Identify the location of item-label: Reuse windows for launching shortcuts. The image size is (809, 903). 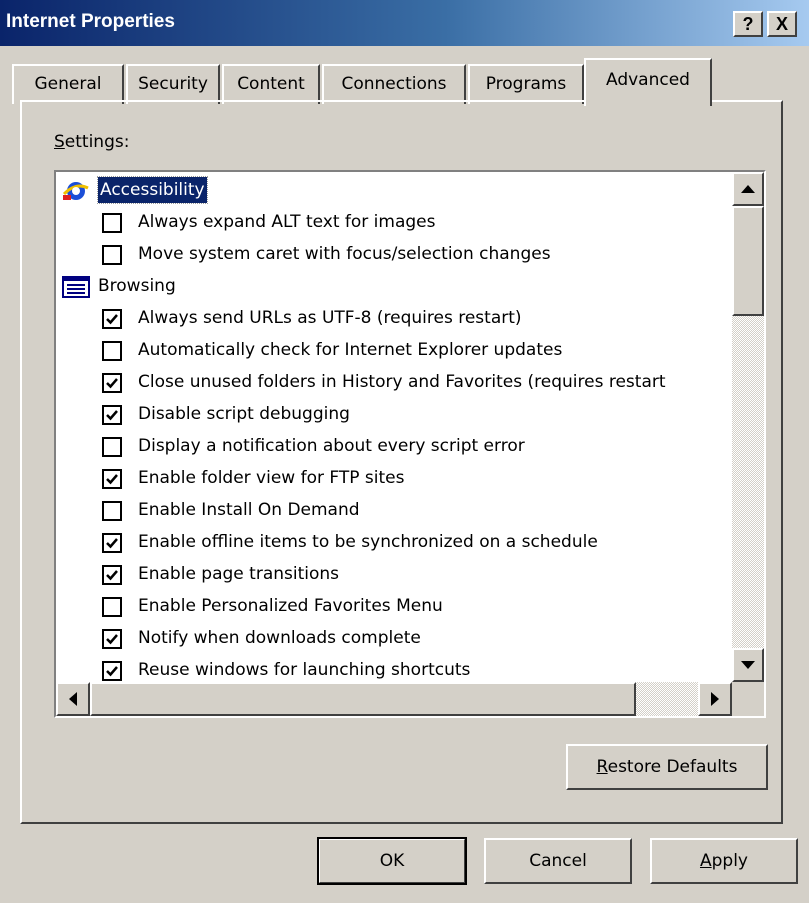
(304, 670).